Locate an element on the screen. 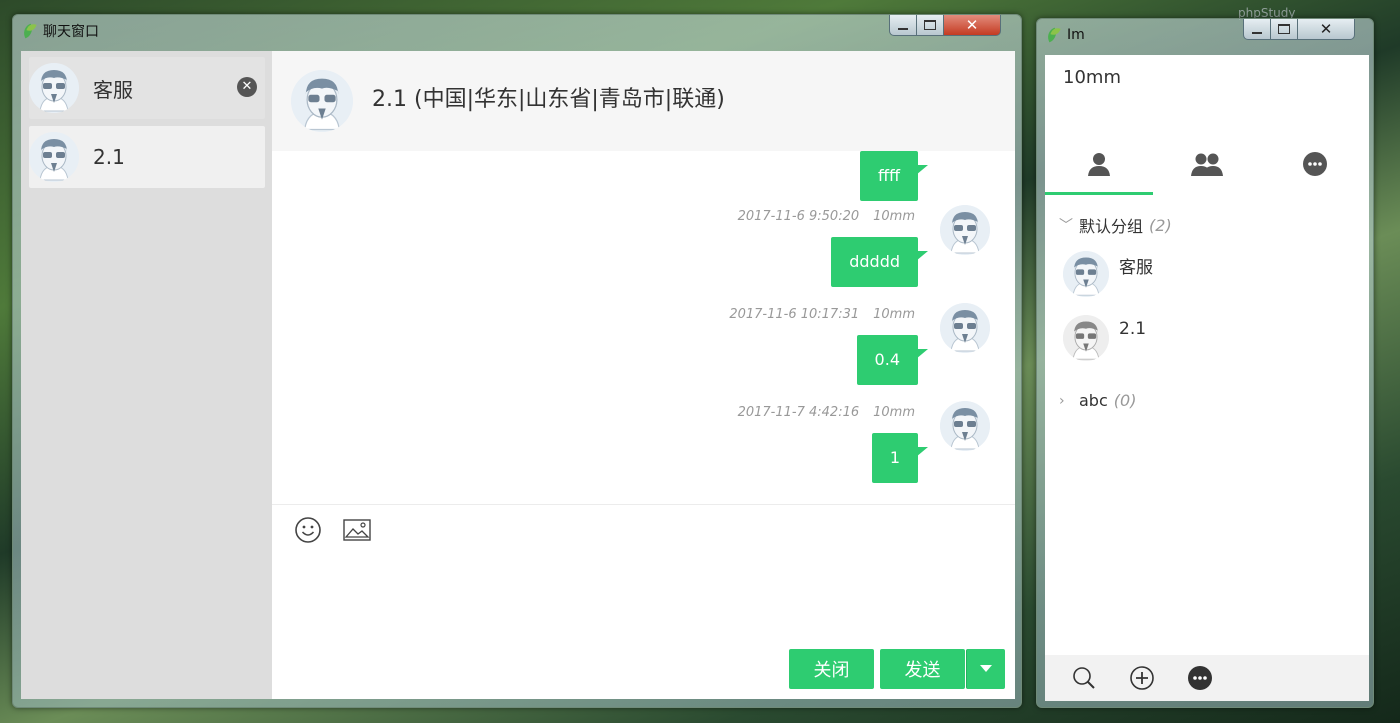  message-bubble: ffff is located at coordinates (894, 176).